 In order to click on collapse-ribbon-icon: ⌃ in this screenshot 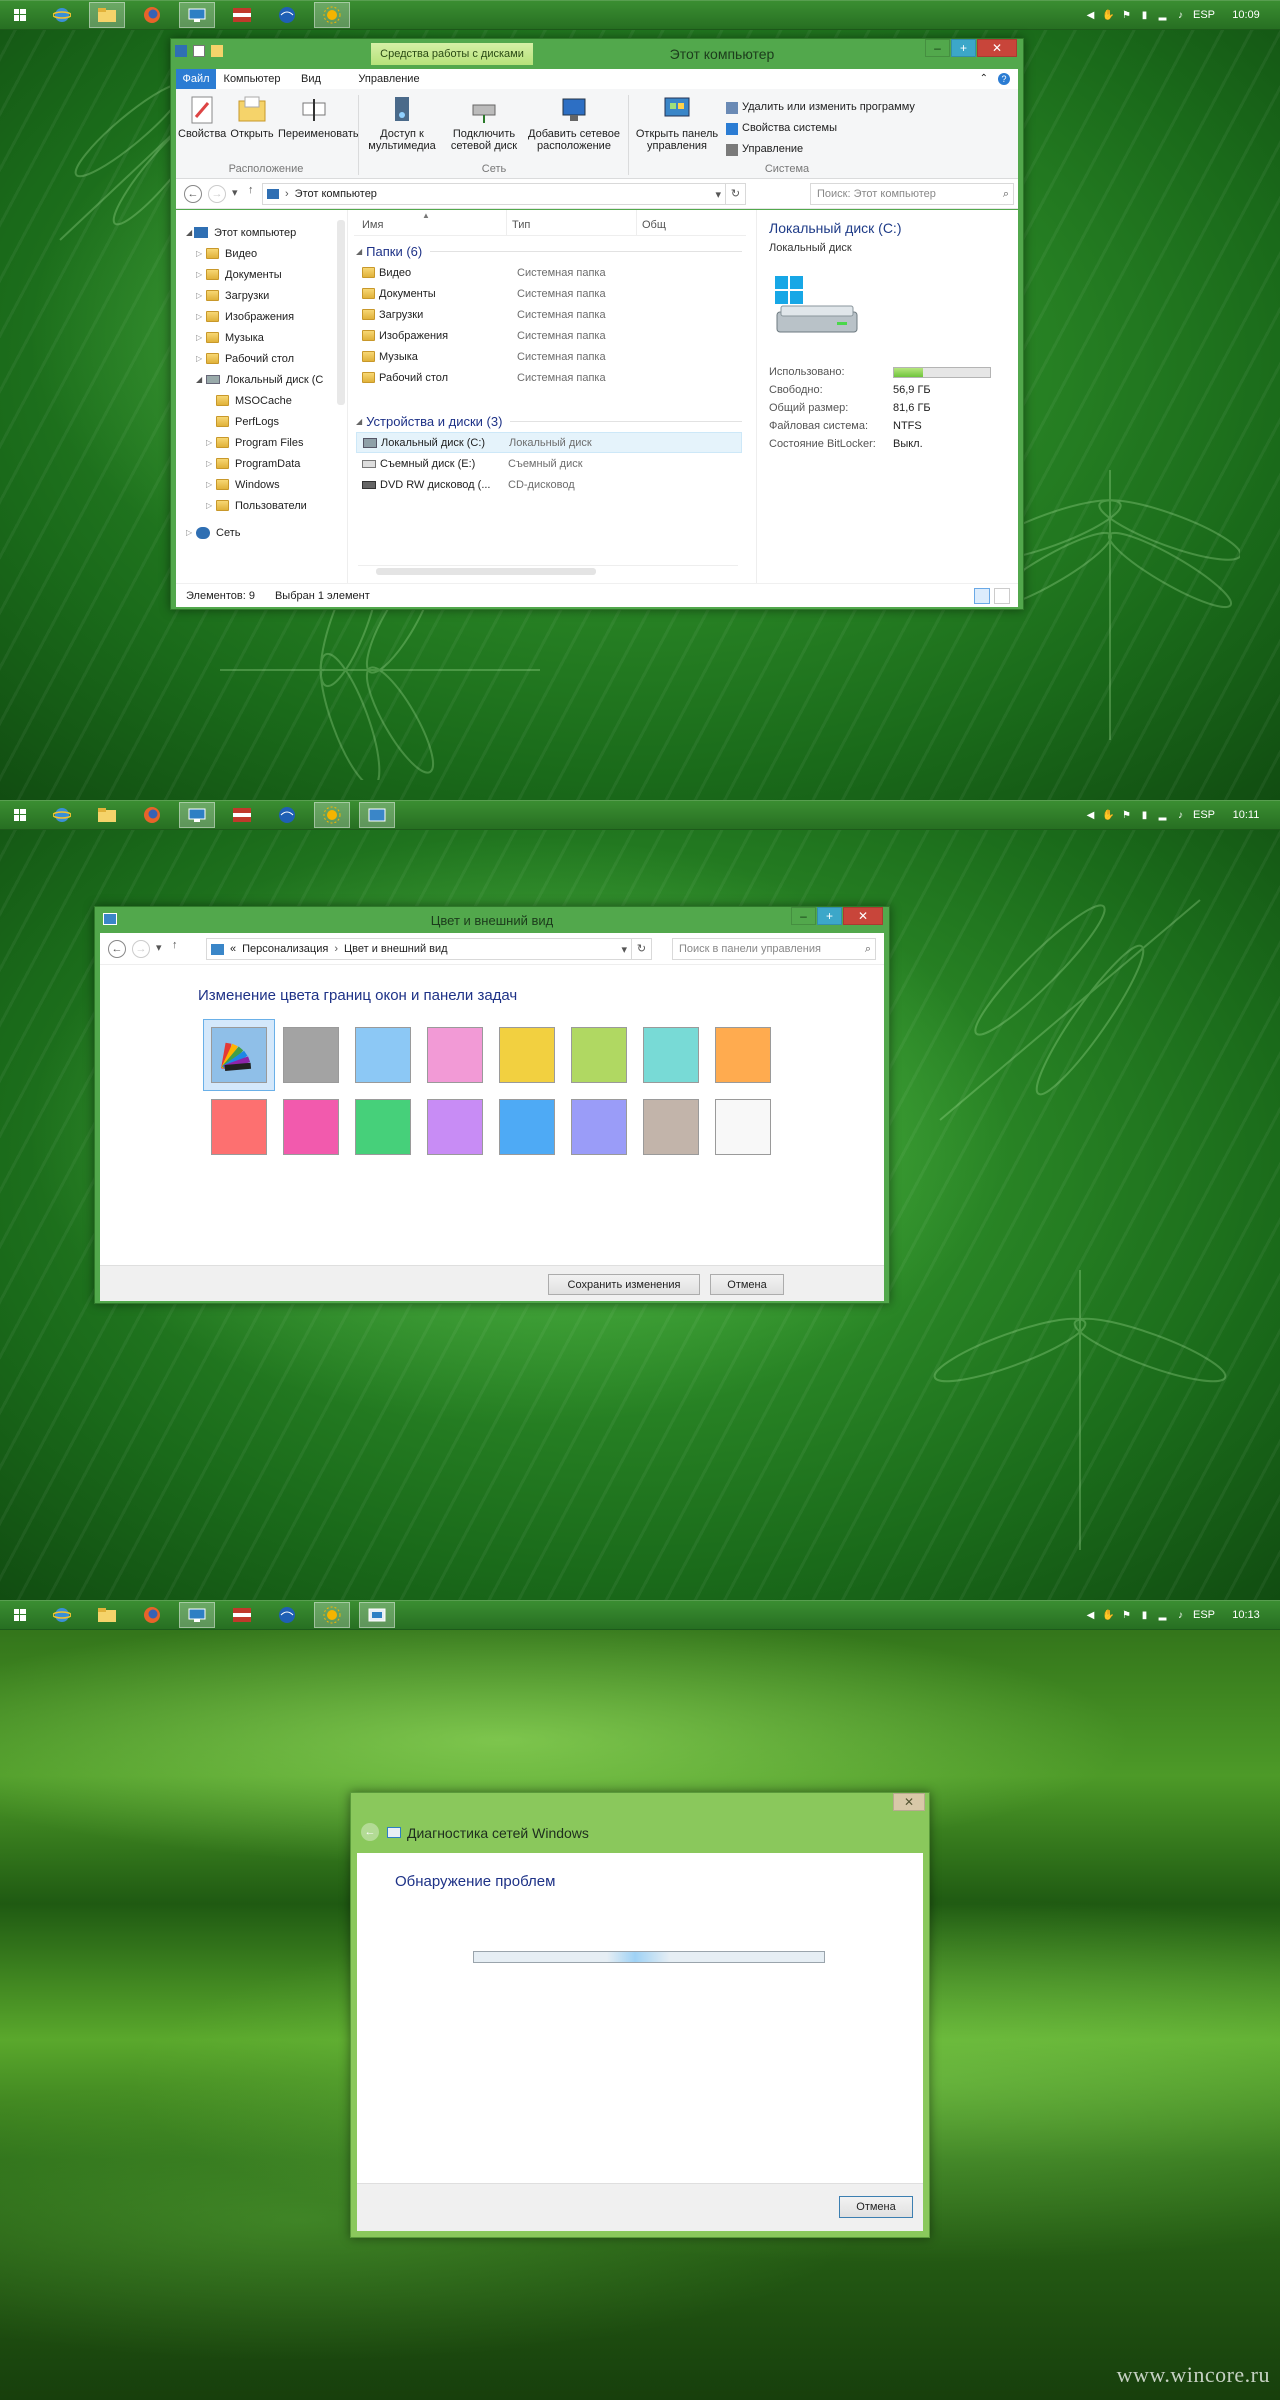, I will do `click(984, 79)`.